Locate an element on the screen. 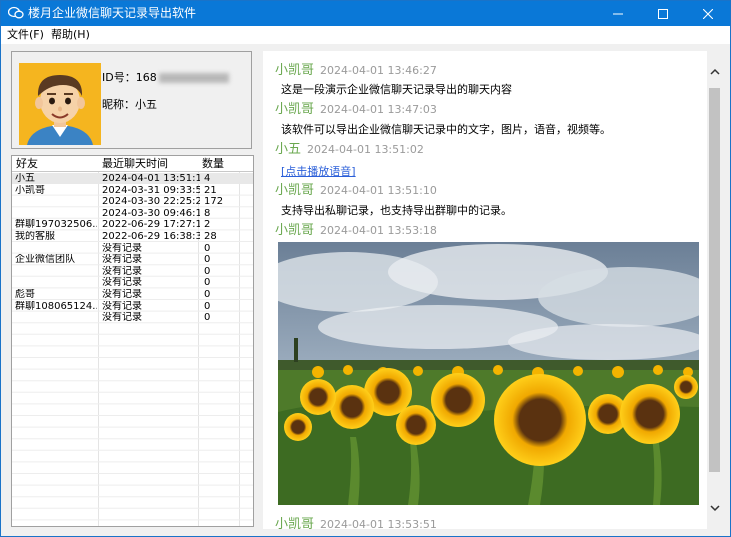 The width and height of the screenshot is (731, 537). sender-name: 小五 is located at coordinates (288, 149).